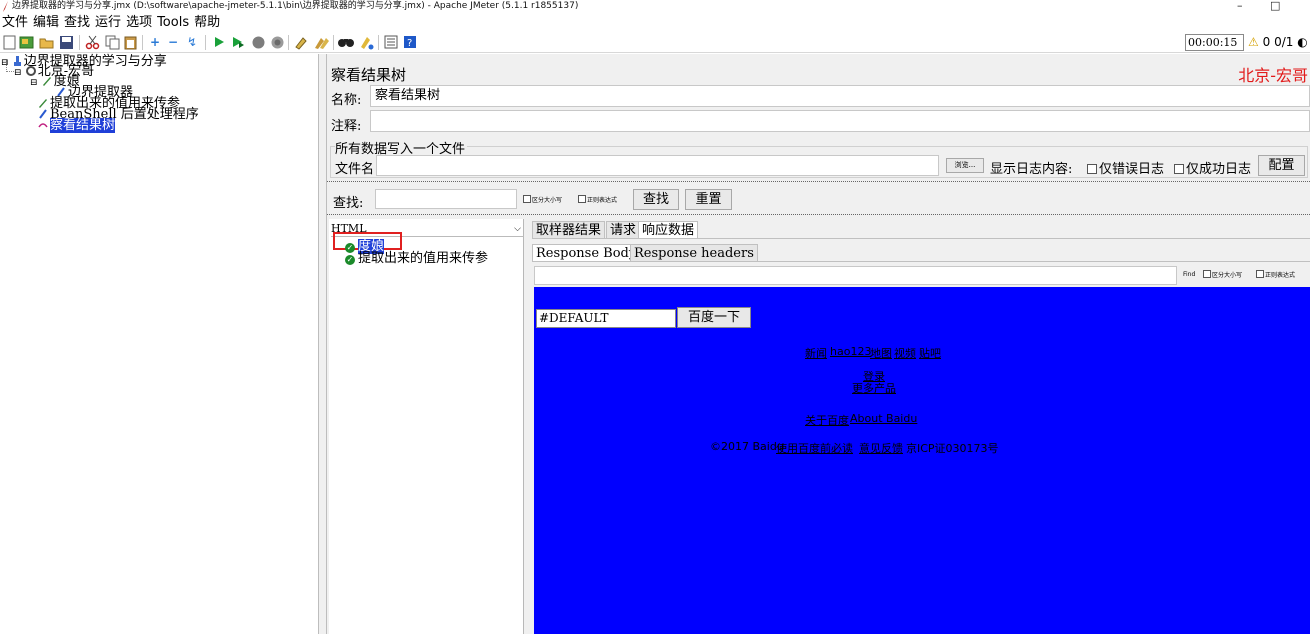  What do you see at coordinates (77, 22) in the screenshot?
I see `menu-search: 查找` at bounding box center [77, 22].